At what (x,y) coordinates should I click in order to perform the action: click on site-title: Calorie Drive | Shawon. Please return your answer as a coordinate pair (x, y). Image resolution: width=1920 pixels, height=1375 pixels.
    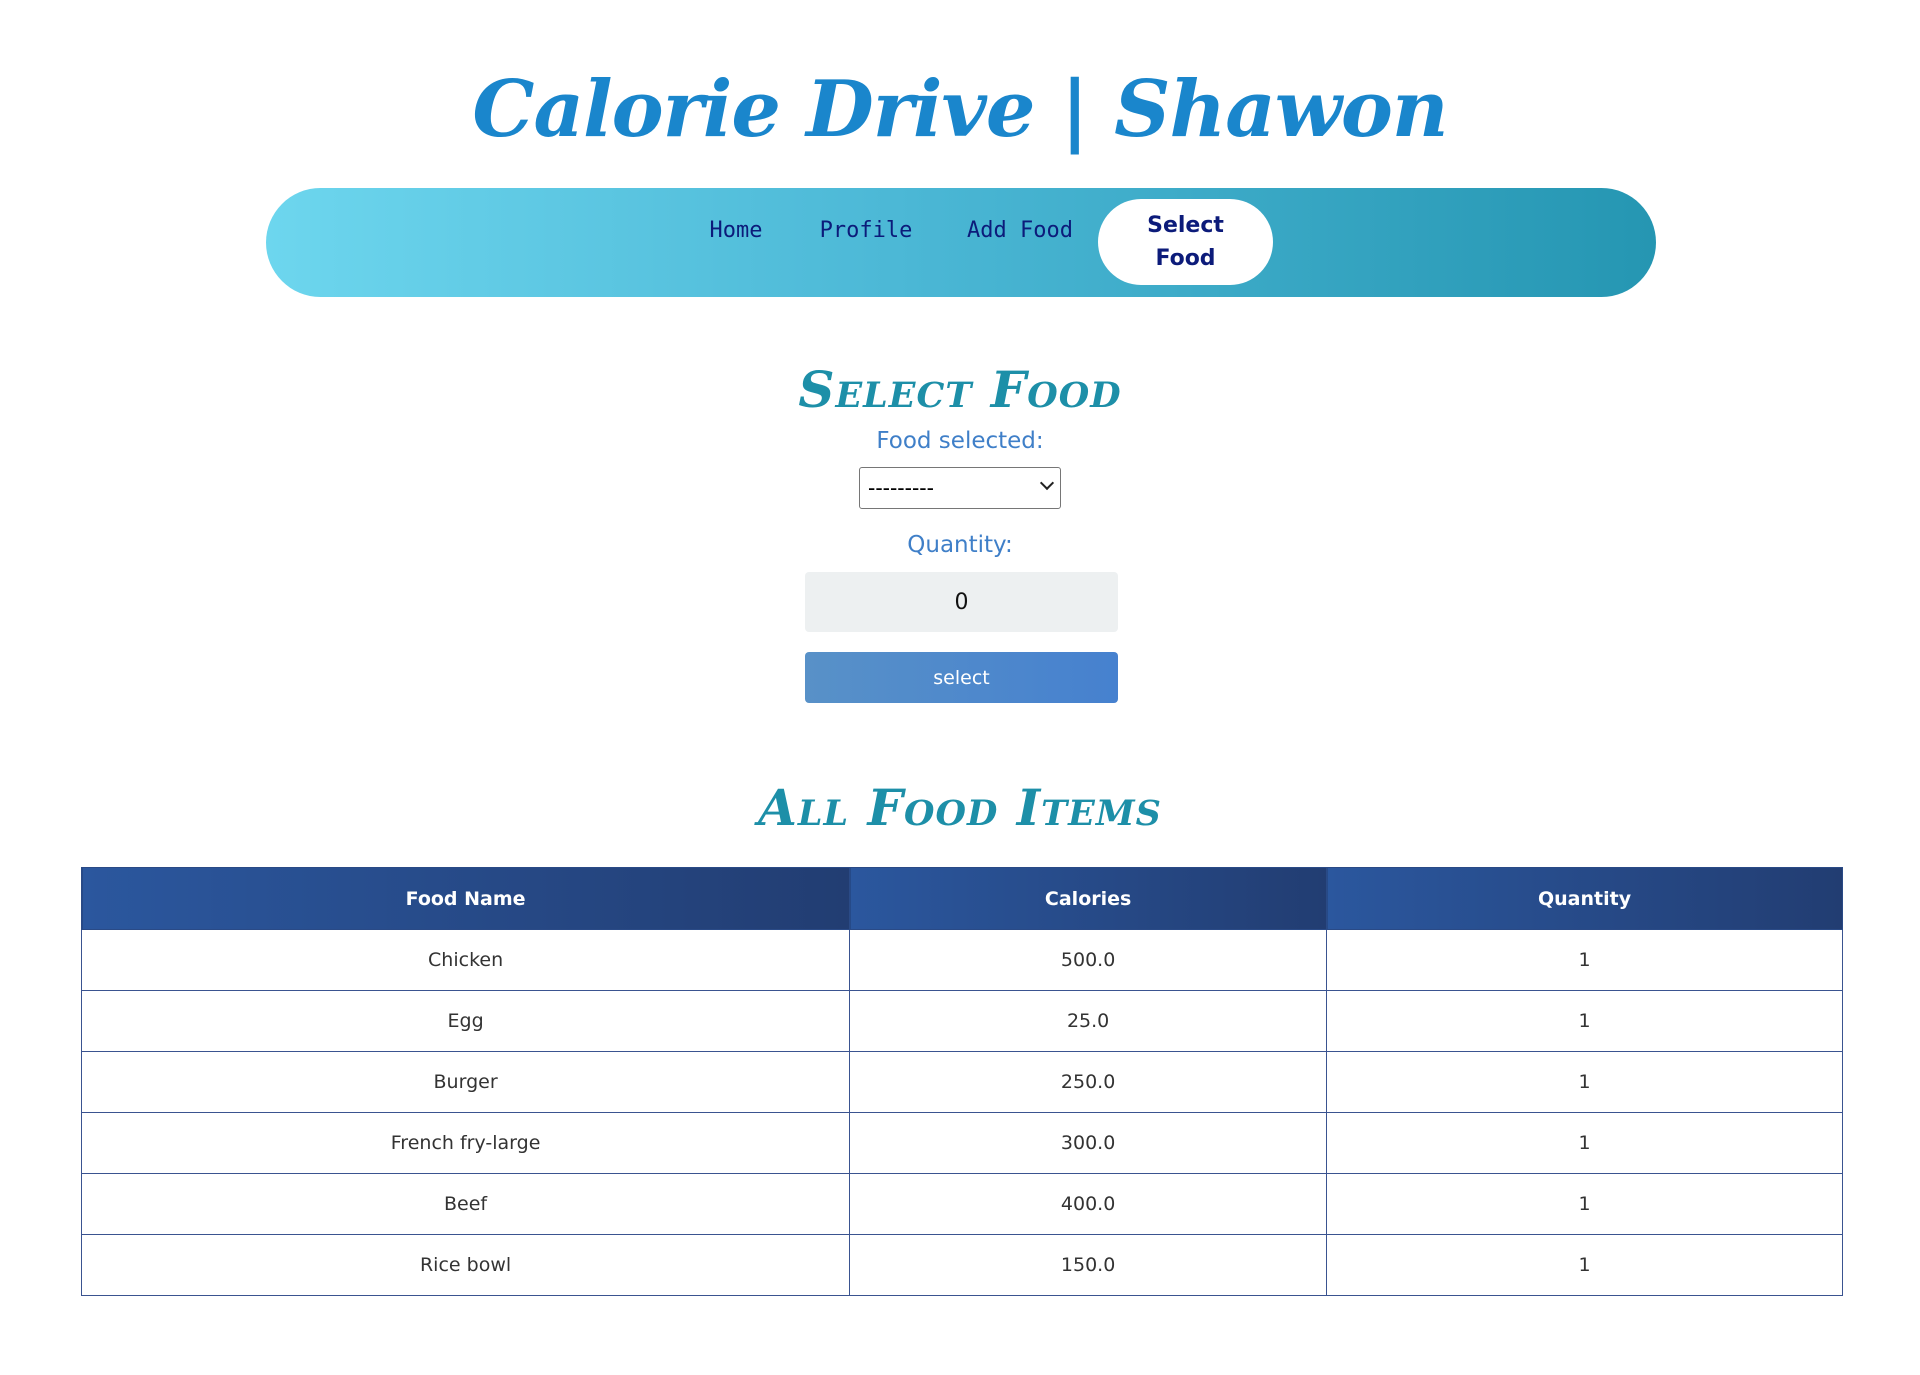
    Looking at the image, I should click on (960, 109).